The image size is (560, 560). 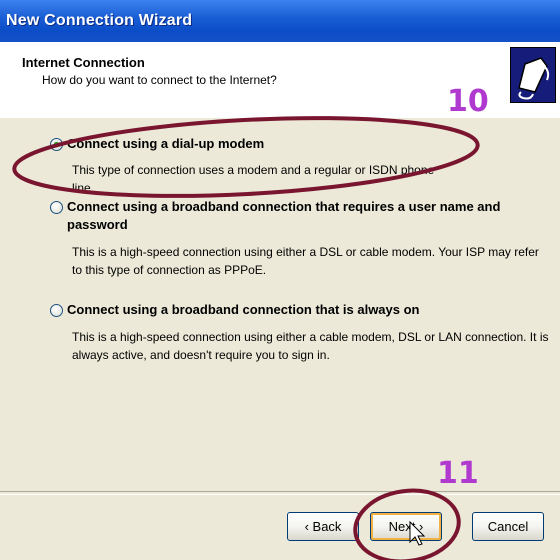 What do you see at coordinates (280, 493) in the screenshot?
I see `footer-divider` at bounding box center [280, 493].